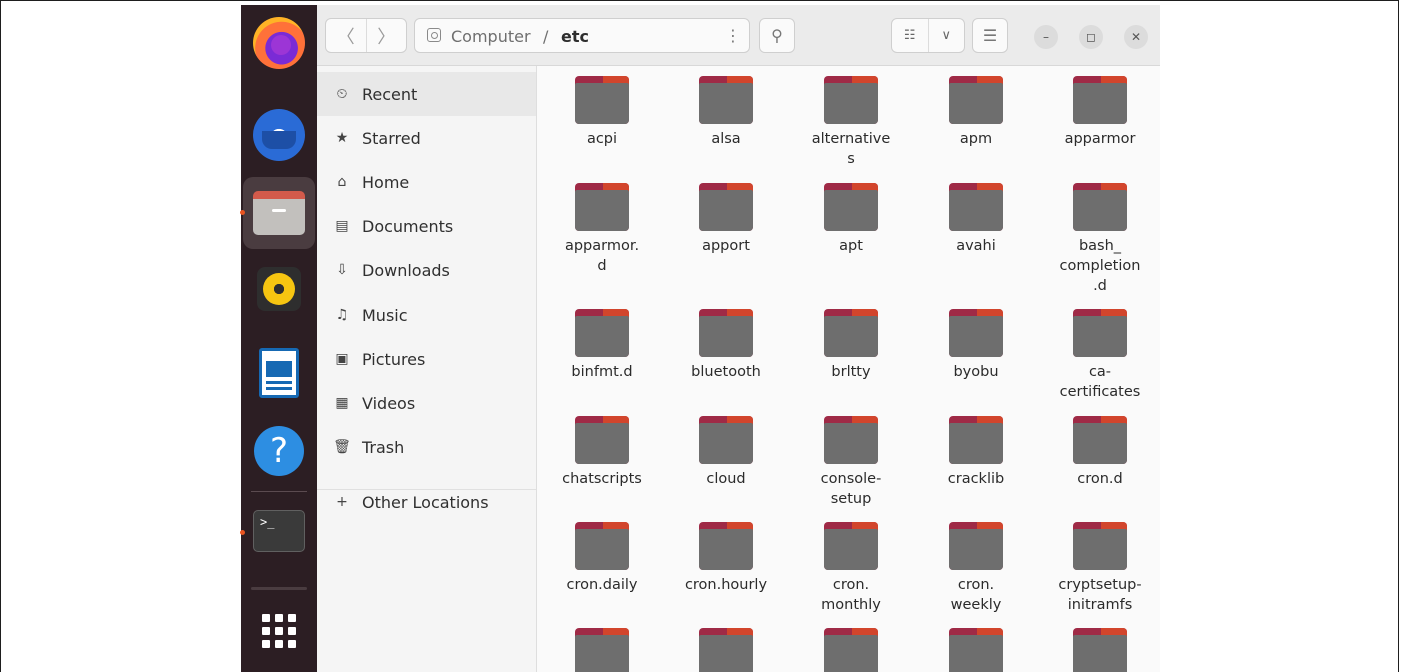 The width and height of the screenshot is (1401, 672). Describe the element at coordinates (602, 229) in the screenshot. I see `folder-item: apparmor. d` at that location.